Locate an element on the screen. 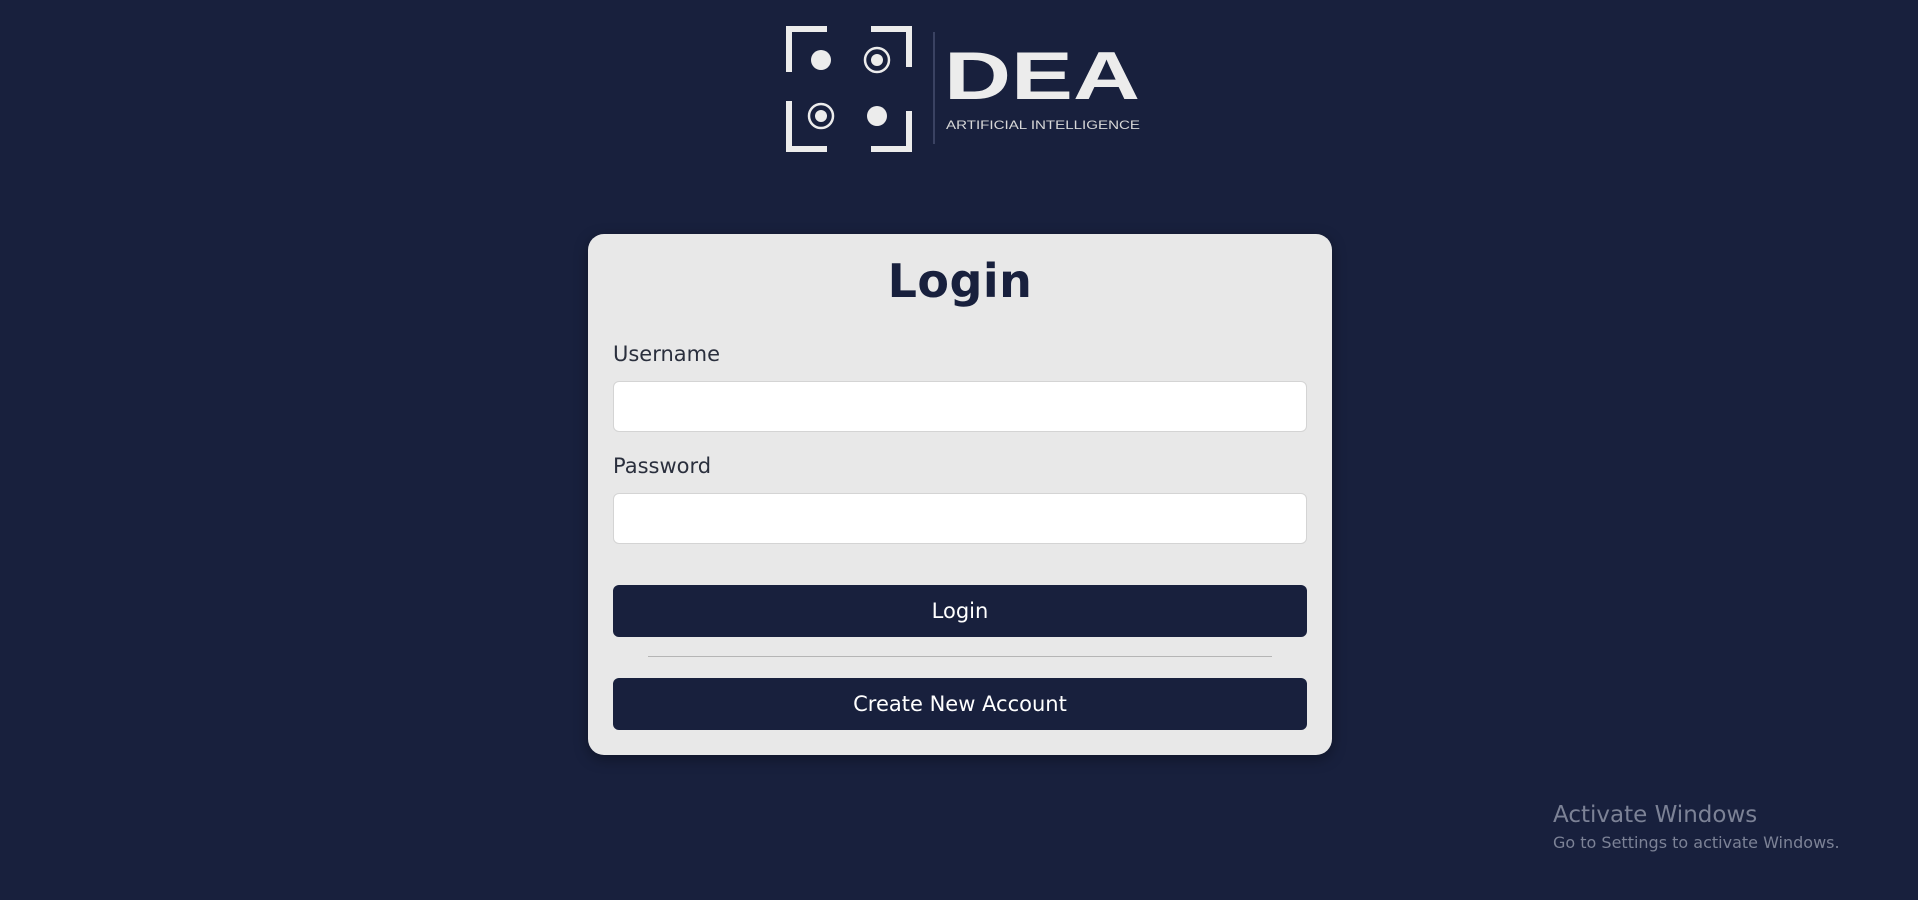  watermark-subtitle: Go to Settings to activate Windows. is located at coordinates (1696, 842).